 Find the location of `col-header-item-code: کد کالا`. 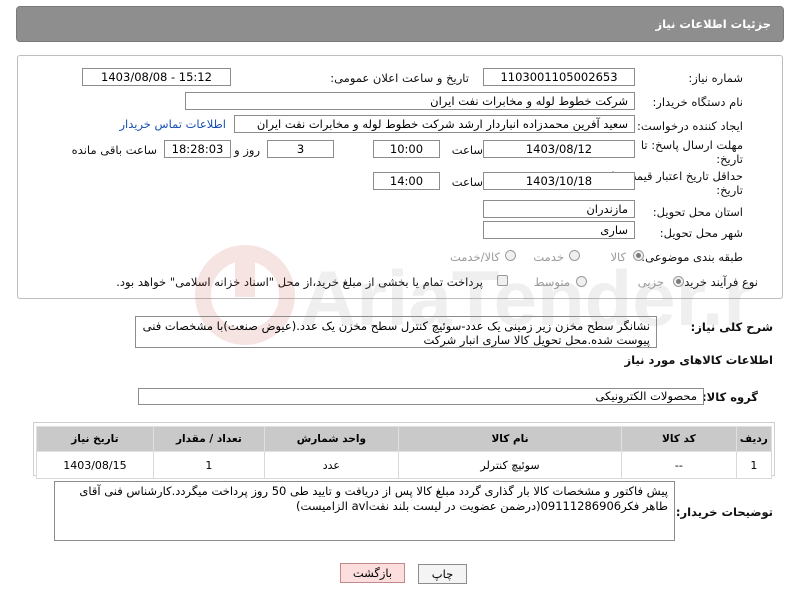

col-header-item-code: کد کالا is located at coordinates (679, 439).